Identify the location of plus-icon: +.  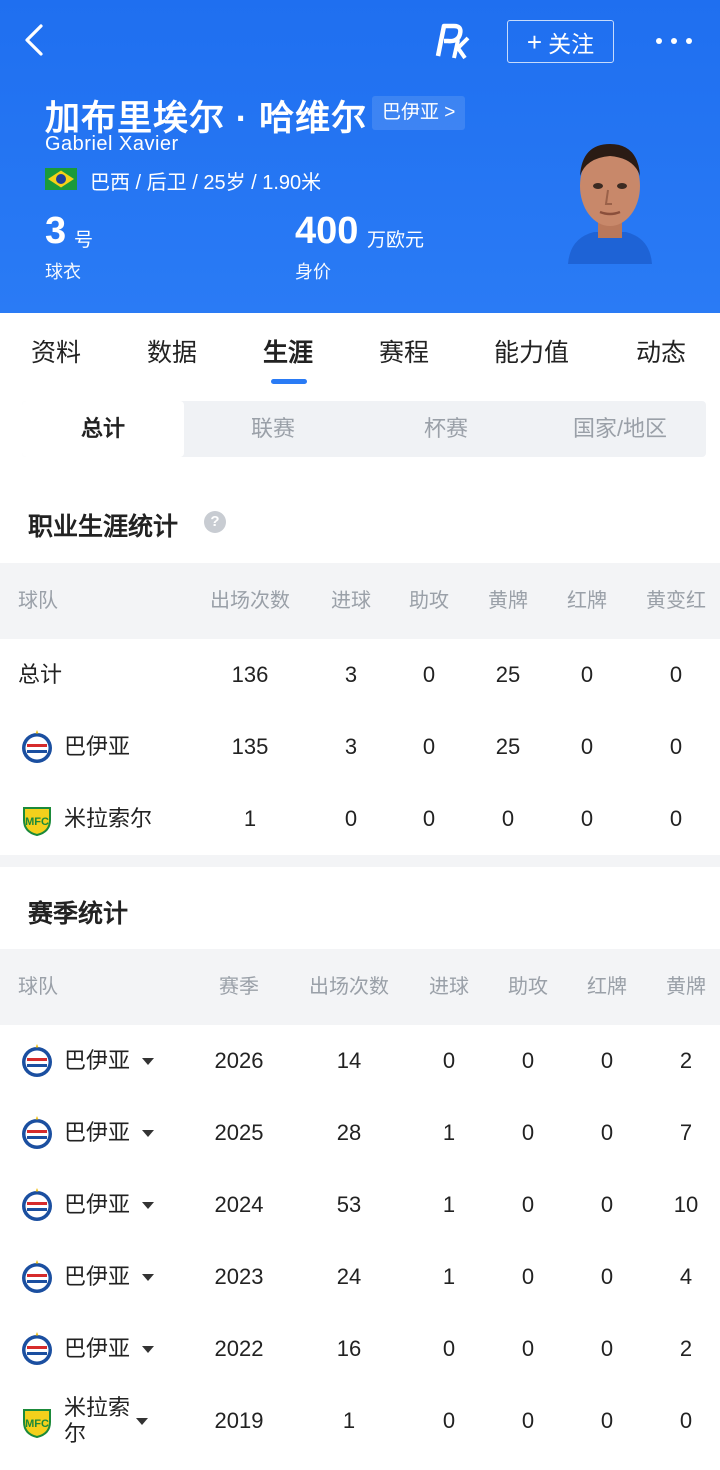
(534, 41).